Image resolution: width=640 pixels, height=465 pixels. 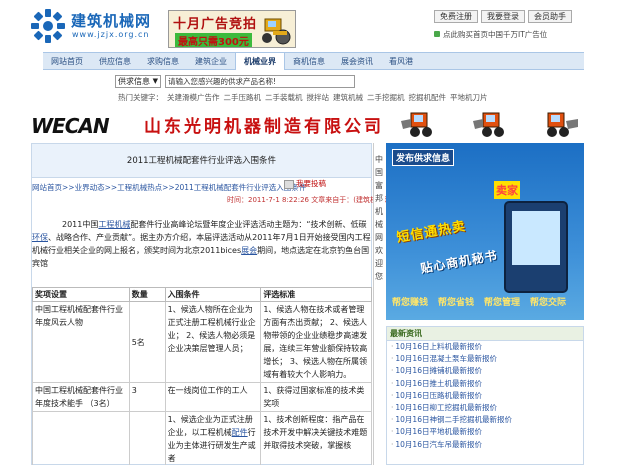 What do you see at coordinates (428, 97) in the screenshot?
I see `hotword-link: 挖掘机配件` at bounding box center [428, 97].